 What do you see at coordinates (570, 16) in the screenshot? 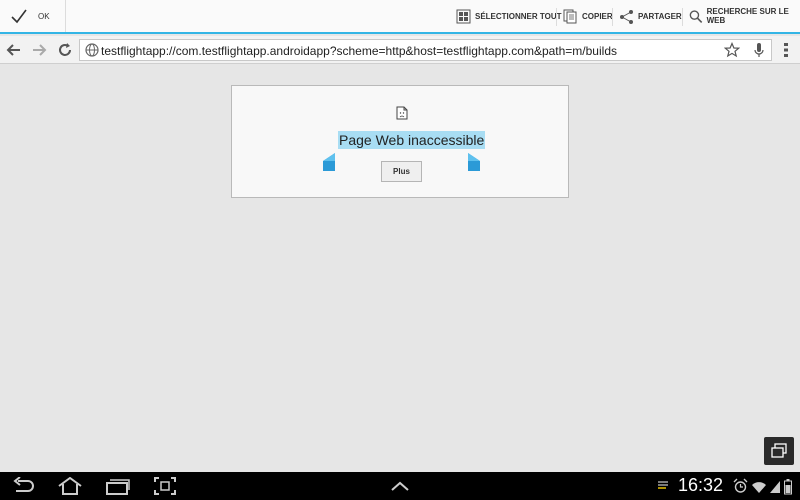
I see `copy-icon` at bounding box center [570, 16].